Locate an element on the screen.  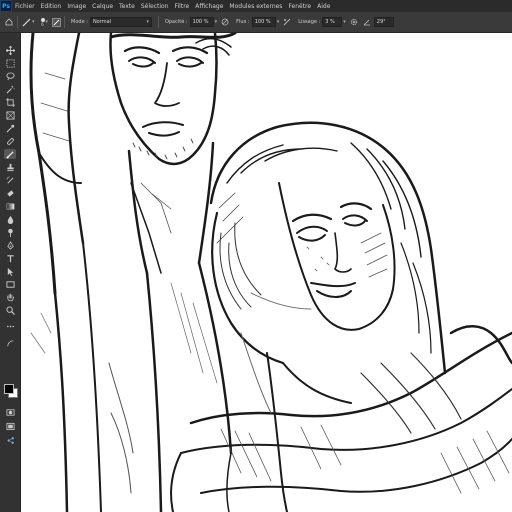
flow-label: Flux : is located at coordinates (243, 22).